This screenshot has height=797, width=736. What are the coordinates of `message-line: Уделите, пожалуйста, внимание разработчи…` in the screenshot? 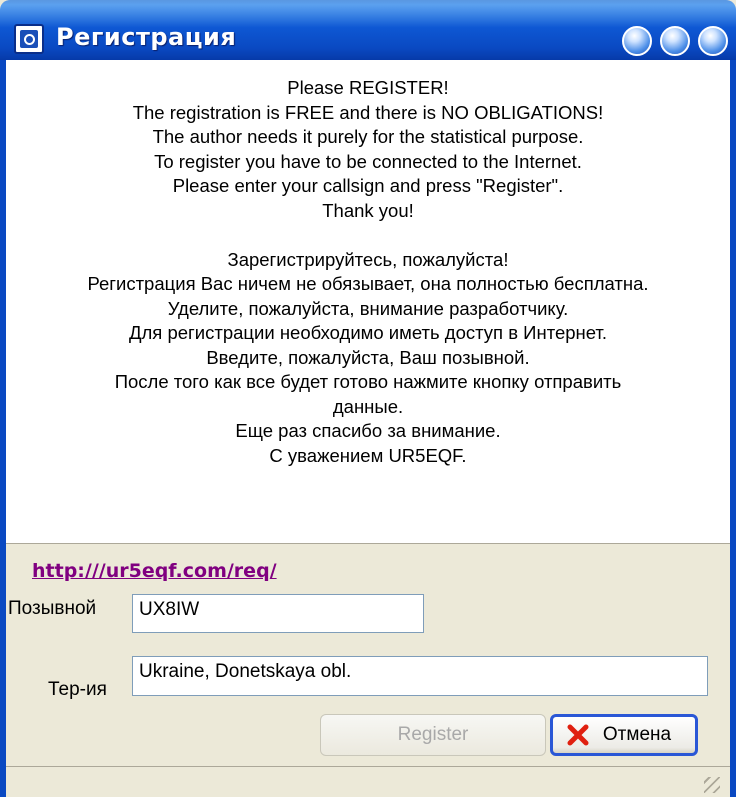 It's located at (368, 308).